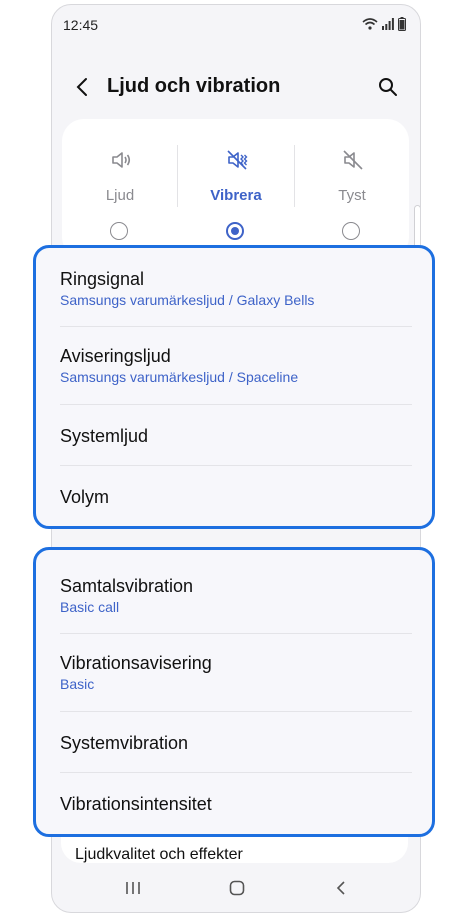 This screenshot has height=915, width=470. I want to click on recent-apps-icon, so click(133, 888).